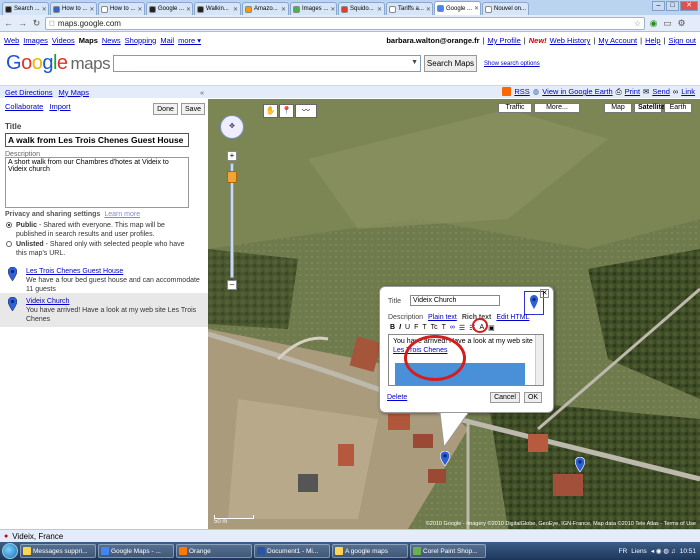  Describe the element at coordinates (9, 225) in the screenshot. I see `radio-selected-icon` at that location.